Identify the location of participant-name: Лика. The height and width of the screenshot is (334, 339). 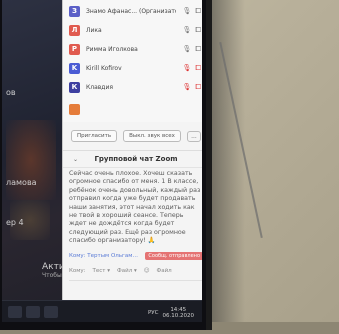
(94, 30).